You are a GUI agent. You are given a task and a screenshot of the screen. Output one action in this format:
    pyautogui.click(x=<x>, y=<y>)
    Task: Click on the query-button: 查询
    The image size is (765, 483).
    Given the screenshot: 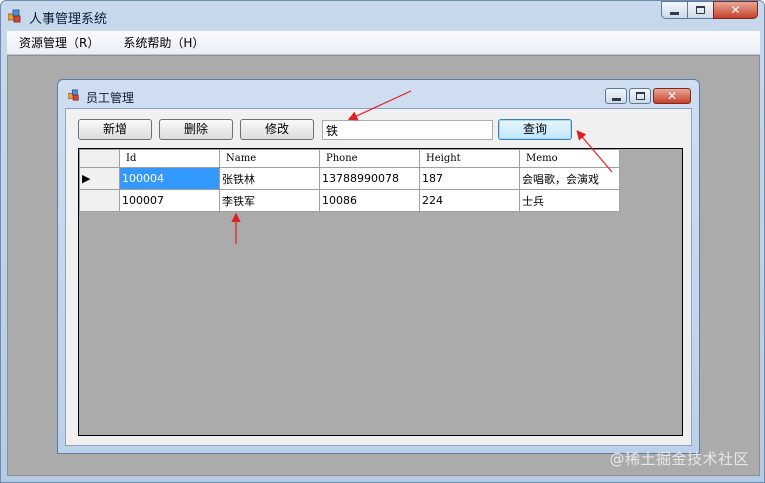 What is the action you would take?
    pyautogui.click(x=535, y=129)
    